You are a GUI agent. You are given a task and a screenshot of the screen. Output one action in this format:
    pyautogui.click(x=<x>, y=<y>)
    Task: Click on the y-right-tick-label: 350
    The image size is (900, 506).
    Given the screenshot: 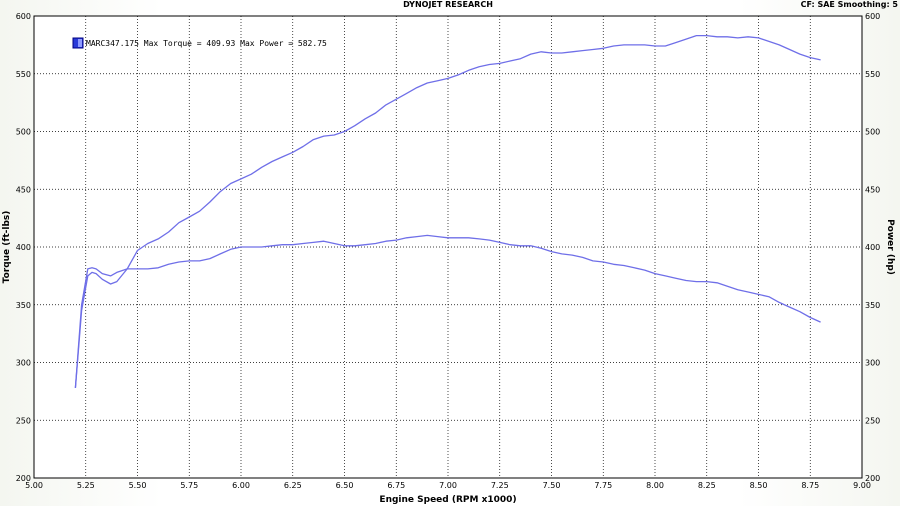 What is the action you would take?
    pyautogui.click(x=872, y=305)
    